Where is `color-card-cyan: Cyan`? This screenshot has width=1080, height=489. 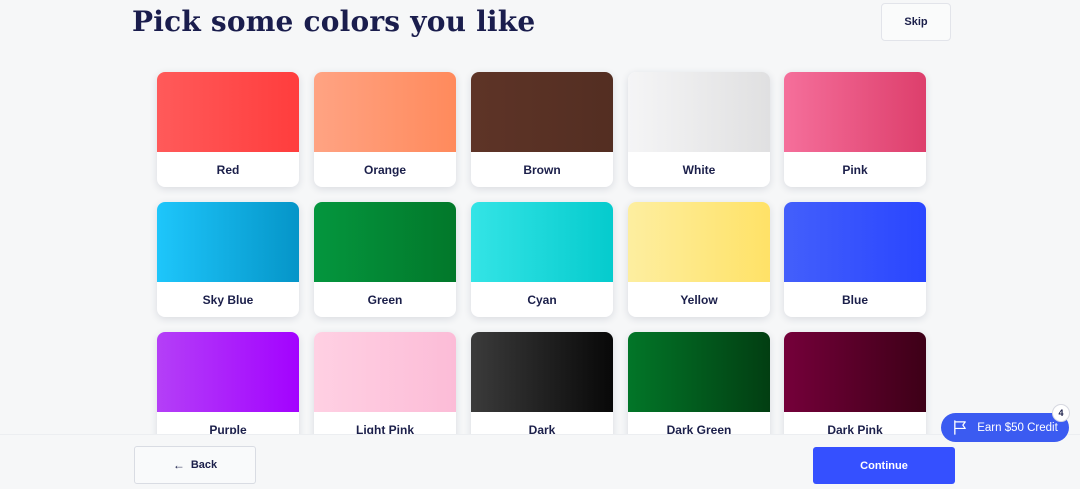 color-card-cyan: Cyan is located at coordinates (542, 259).